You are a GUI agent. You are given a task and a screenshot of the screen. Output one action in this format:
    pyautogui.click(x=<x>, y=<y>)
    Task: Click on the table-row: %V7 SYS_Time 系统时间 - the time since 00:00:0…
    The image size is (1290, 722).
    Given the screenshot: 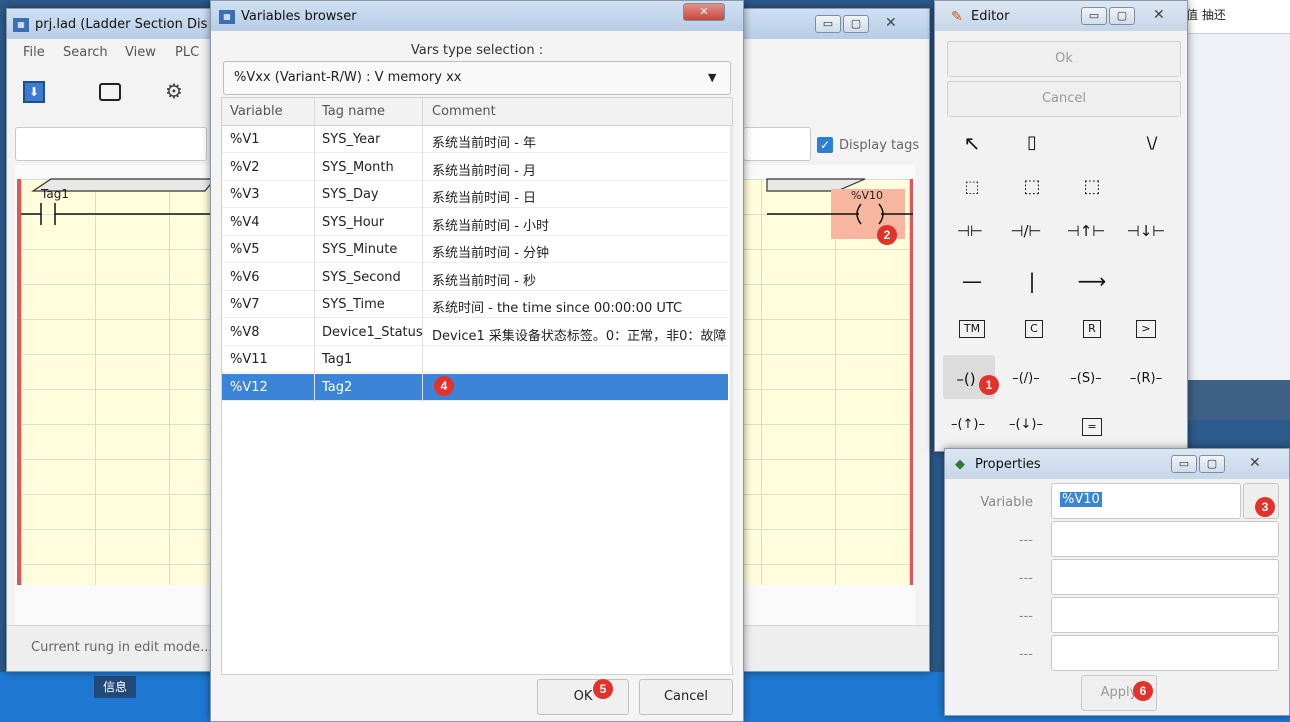 What is the action you would take?
    pyautogui.click(x=475, y=304)
    